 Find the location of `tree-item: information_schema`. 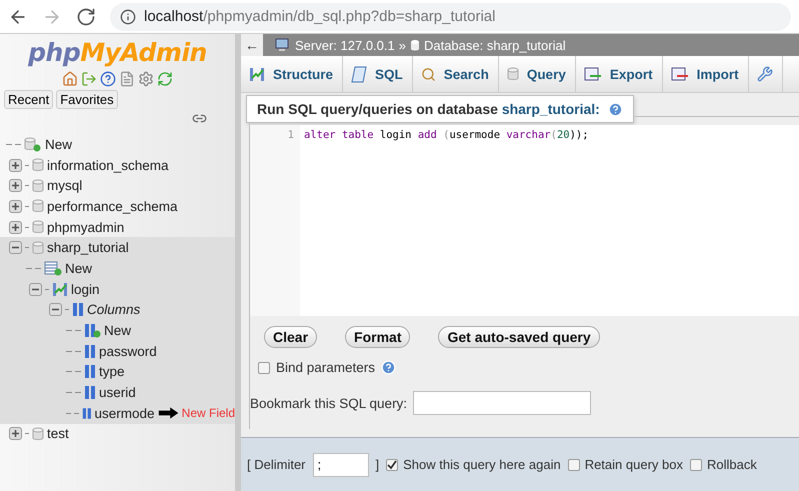

tree-item: information_schema is located at coordinates (108, 165).